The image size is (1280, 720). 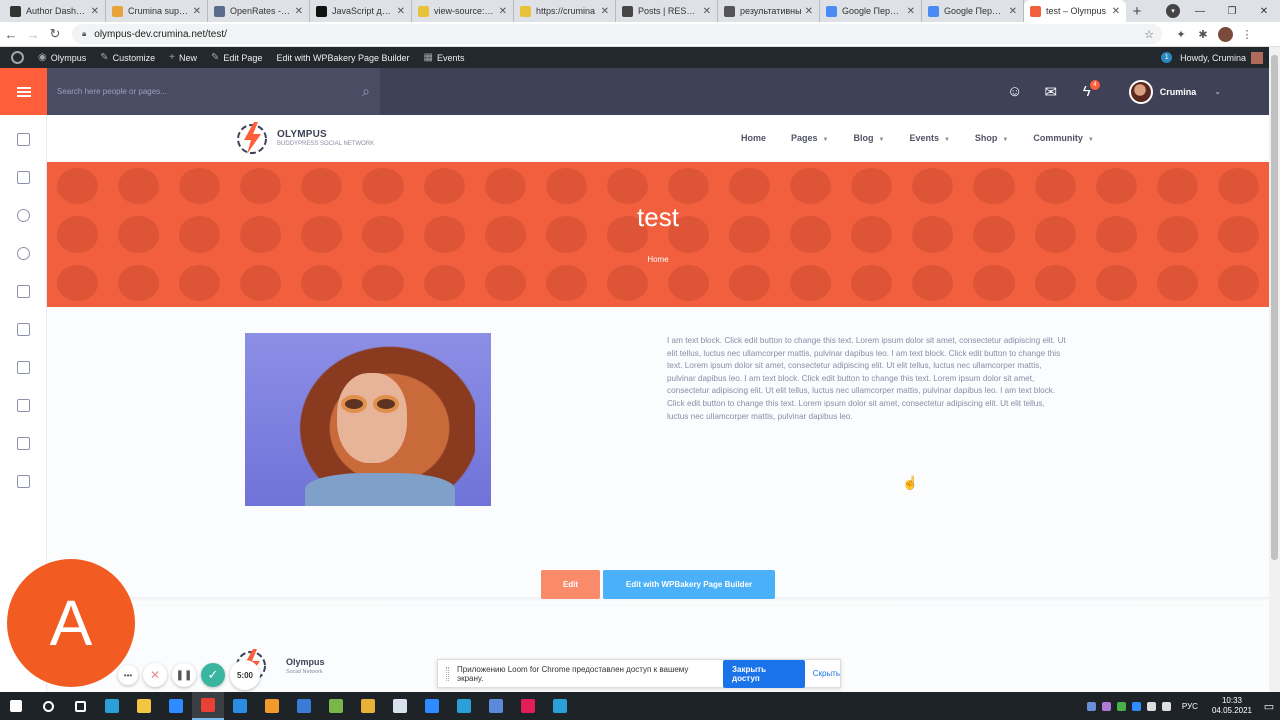 I want to click on wp-user-avatar, so click(x=1257, y=57).